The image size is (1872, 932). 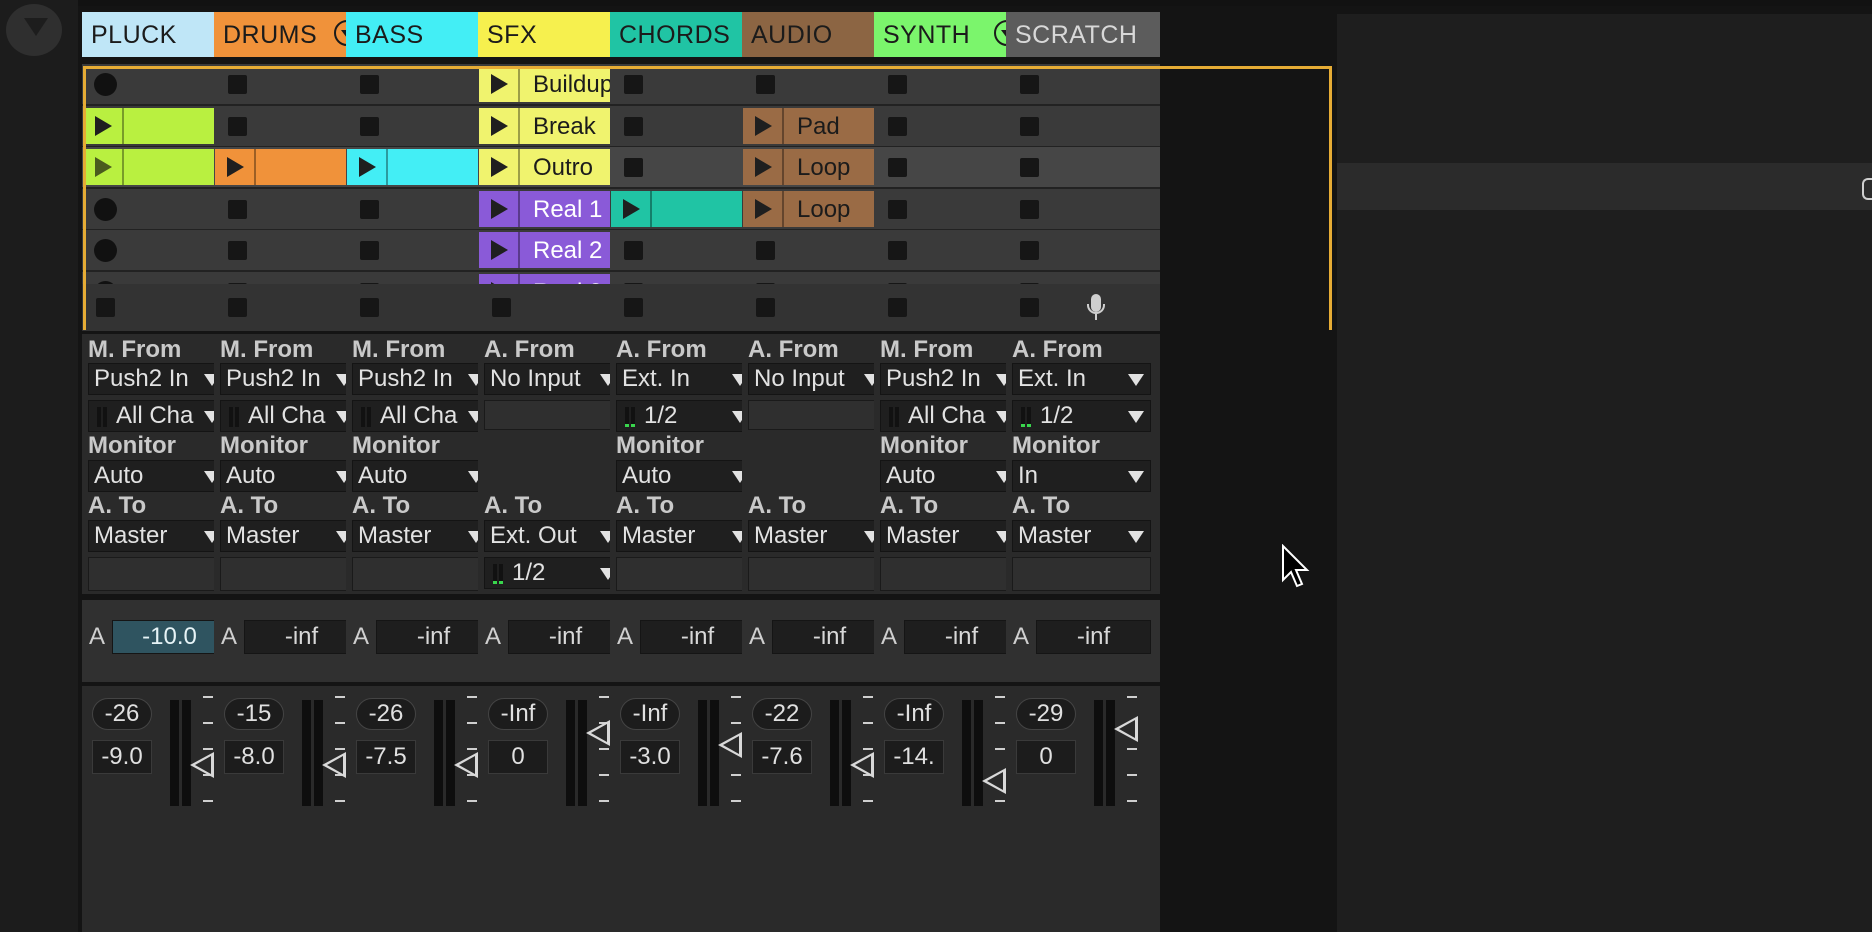 What do you see at coordinates (555, 208) in the screenshot?
I see `clip: Real 1` at bounding box center [555, 208].